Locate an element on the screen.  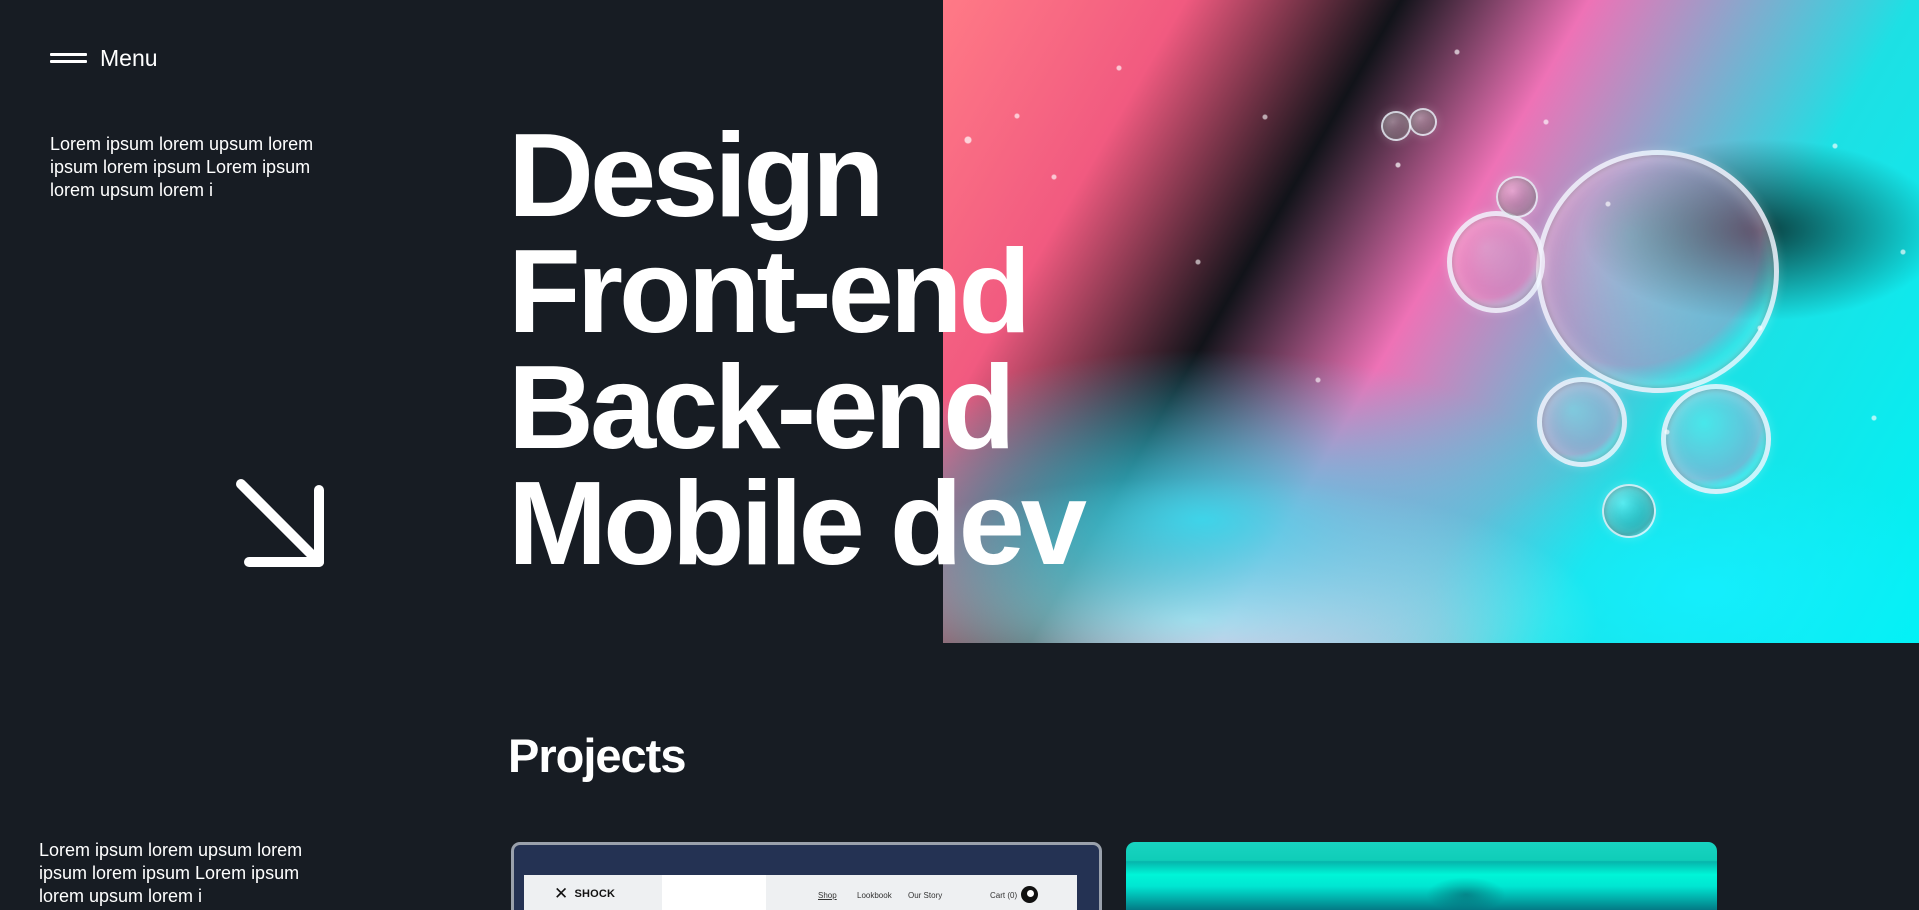
small-bubble-four is located at coordinates (1629, 511).